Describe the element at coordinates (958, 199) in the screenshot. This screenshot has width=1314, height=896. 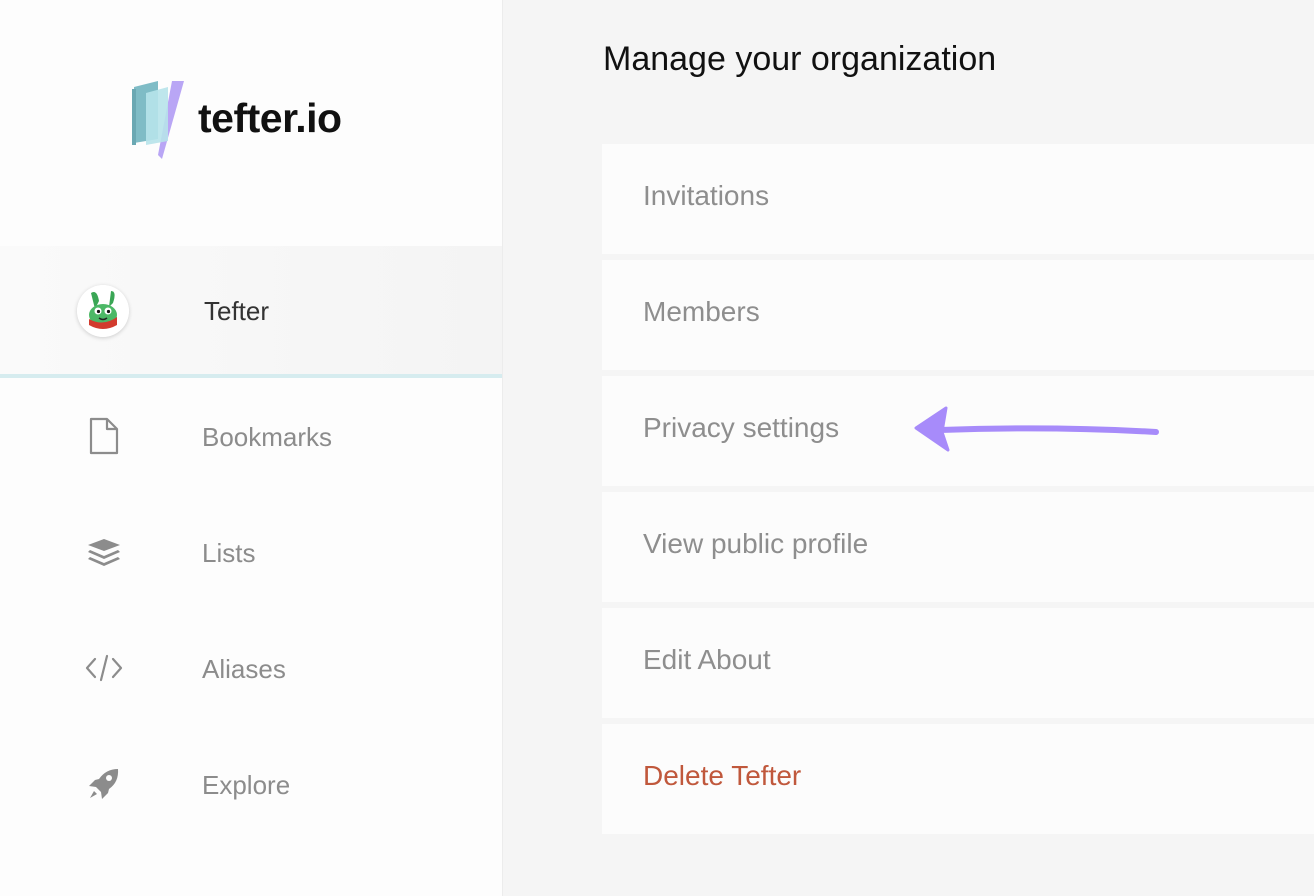
I see `invitations-option: Invitations` at that location.